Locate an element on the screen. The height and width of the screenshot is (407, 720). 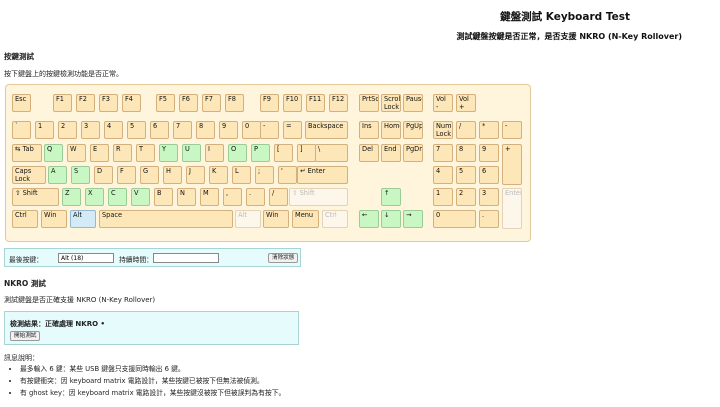
key-f6: F6 is located at coordinates (188, 103).